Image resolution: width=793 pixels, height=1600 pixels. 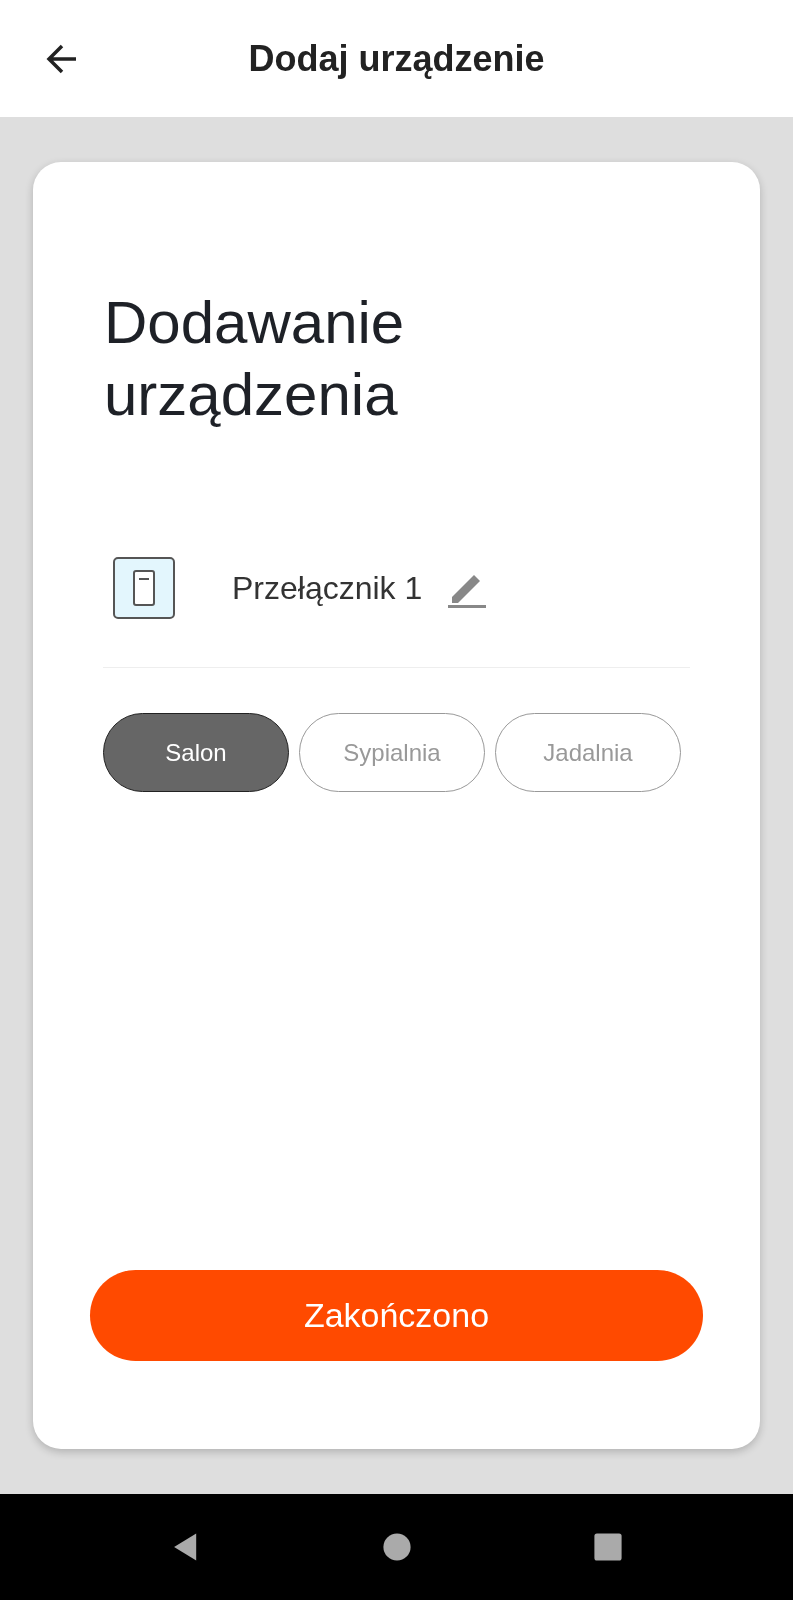 What do you see at coordinates (588, 752) in the screenshot?
I see `room-chip: Jadalnia` at bounding box center [588, 752].